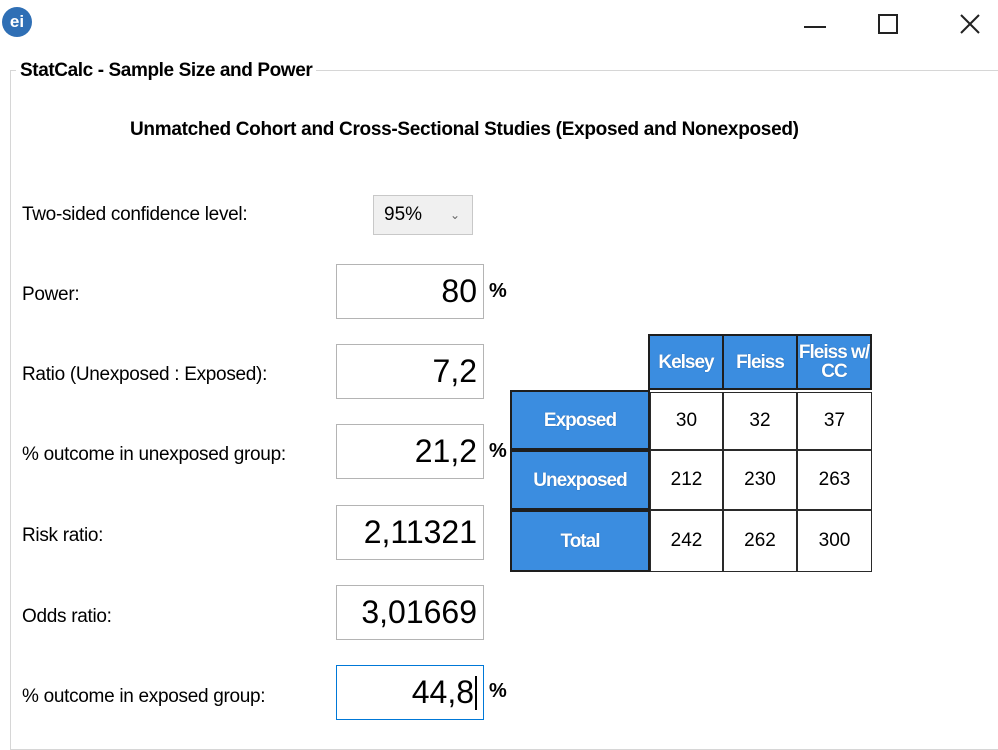 This screenshot has height=750, width=998. I want to click on confidence-level-select: 95% ⌄, so click(423, 215).